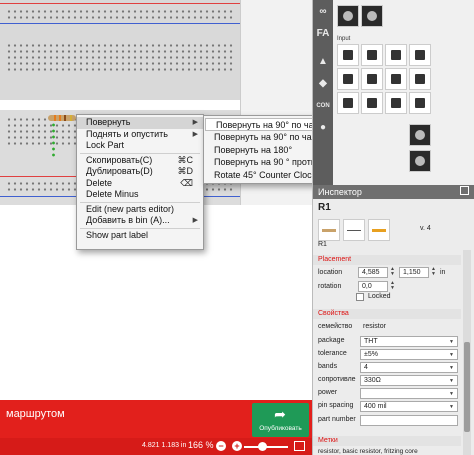 This screenshot has height=455, width=474. Describe the element at coordinates (368, 451) in the screenshot. I see `tags-value: resistor, basic resistor, fritzing core` at that location.